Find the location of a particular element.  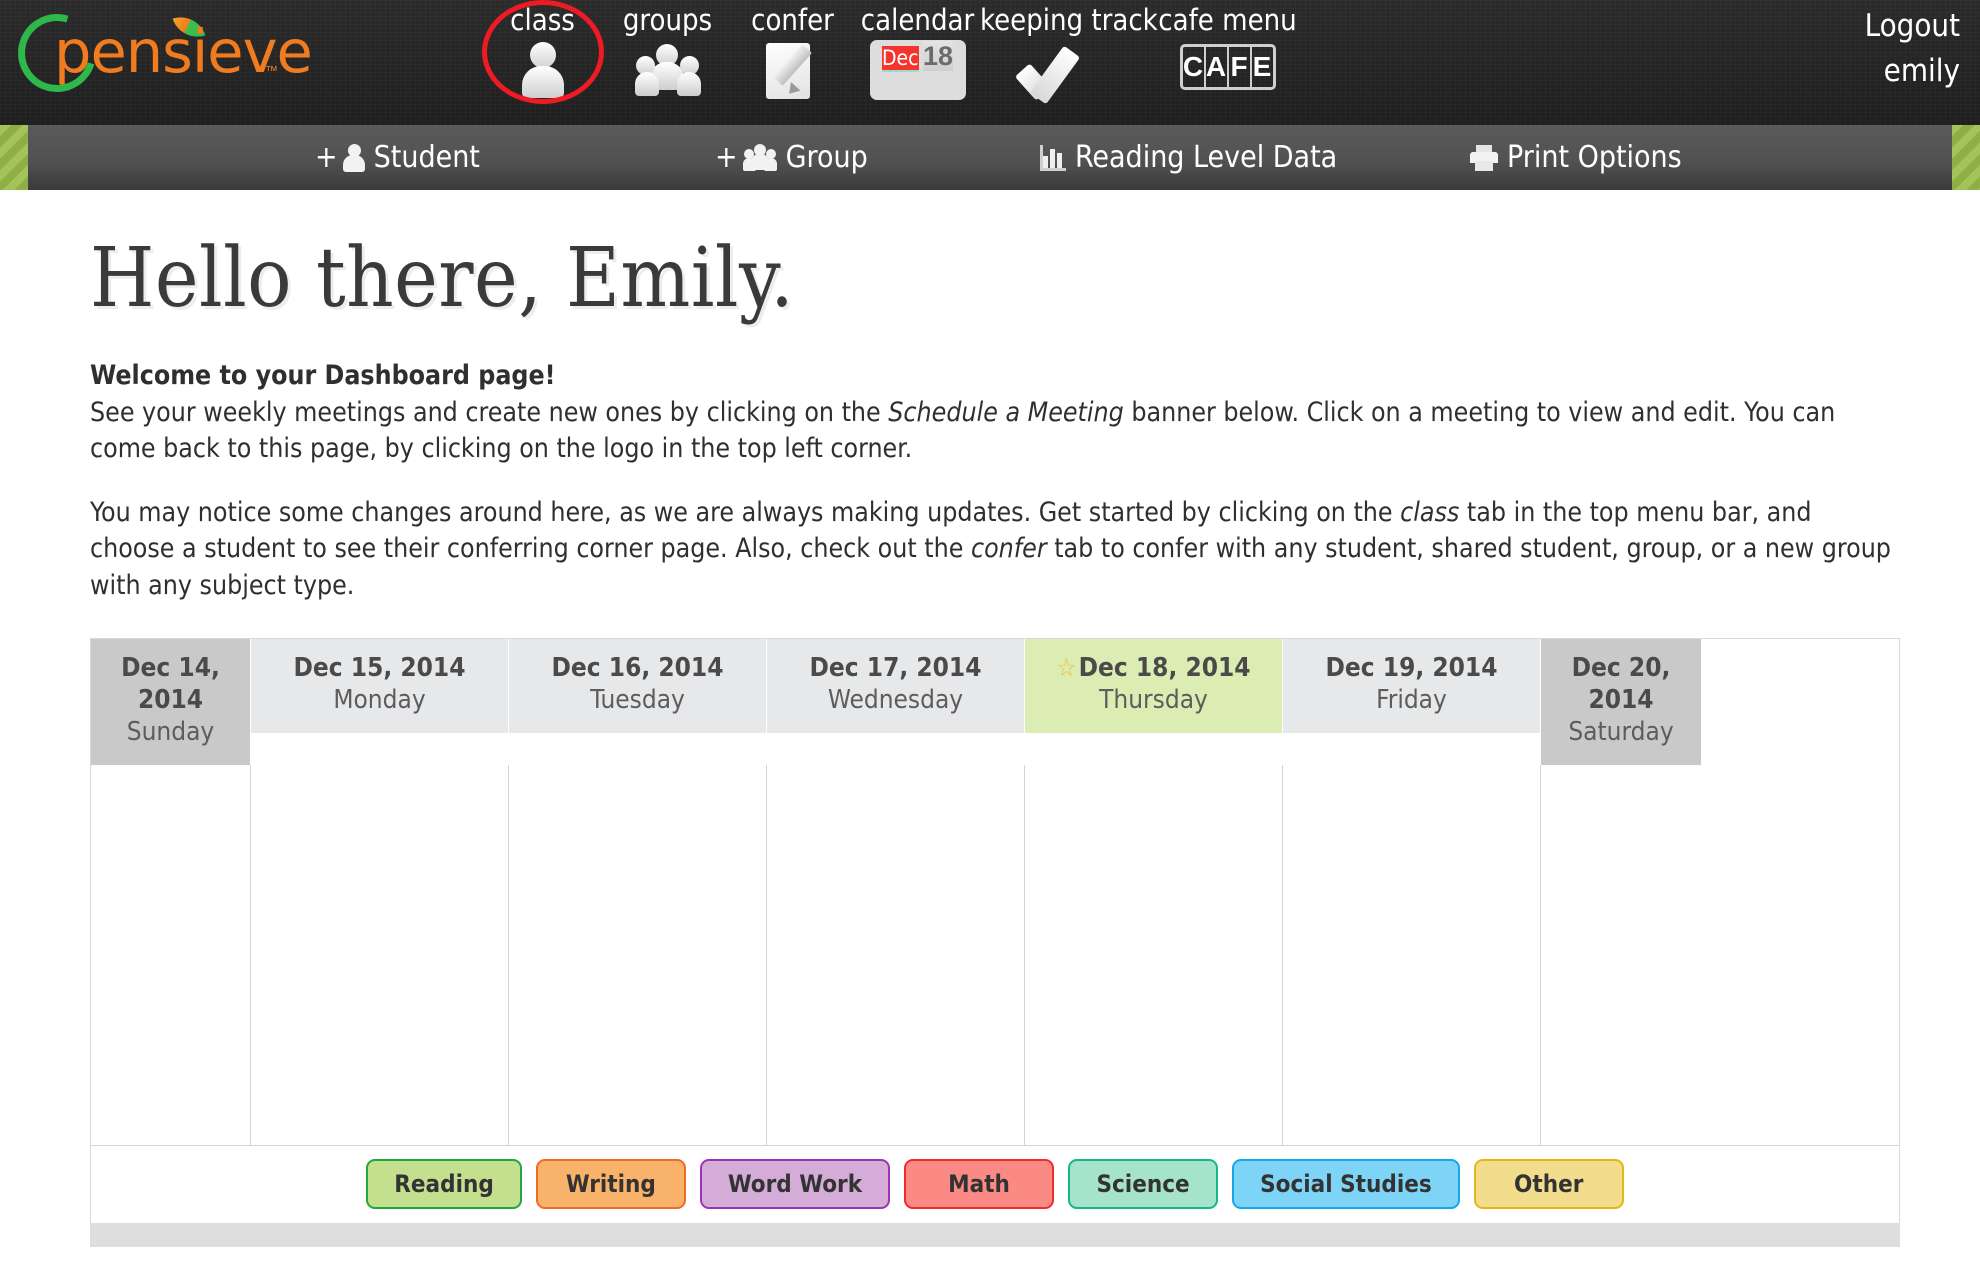

calendar-icon: Dec 18 is located at coordinates (917, 70).